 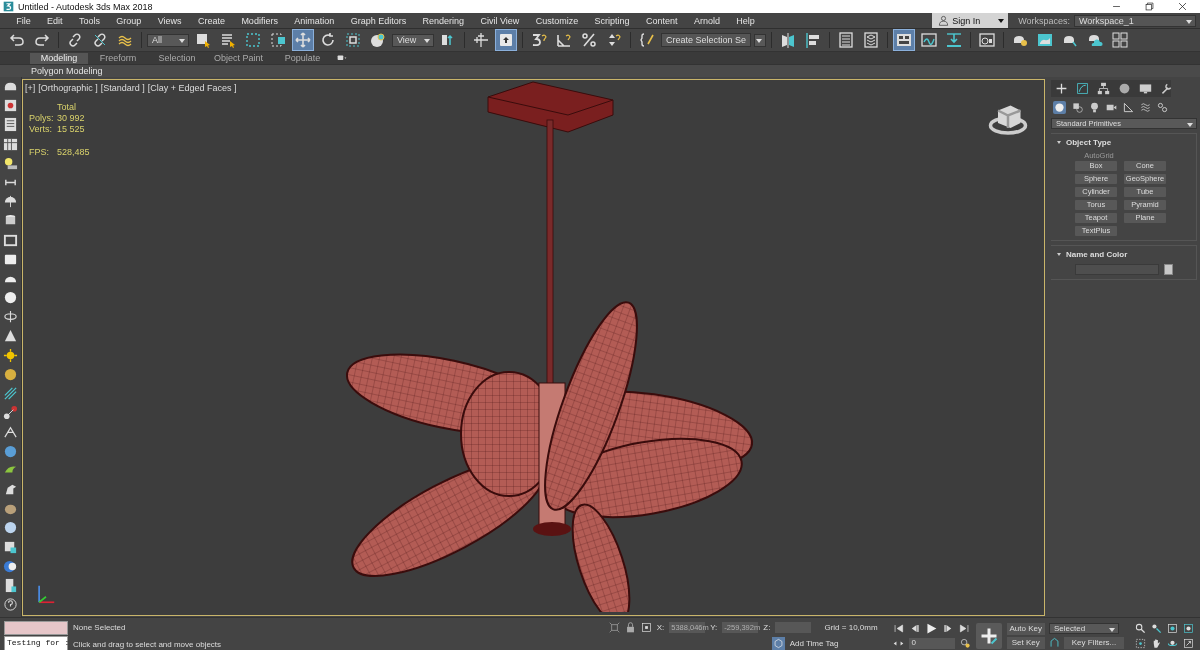 What do you see at coordinates (203, 40) in the screenshot?
I see `select-object-icon` at bounding box center [203, 40].